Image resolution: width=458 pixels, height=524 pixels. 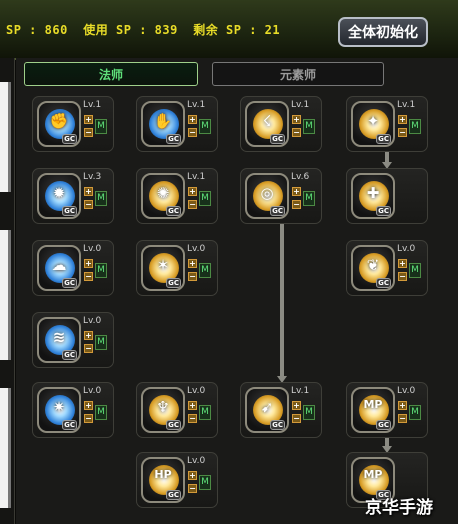 I want to click on skill-slot: ✚ GC, so click(x=387, y=196).